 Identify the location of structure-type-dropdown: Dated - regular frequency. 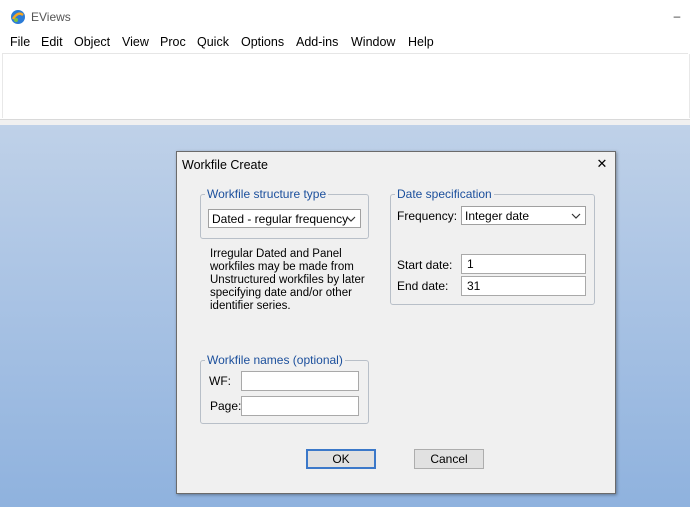
(284, 218).